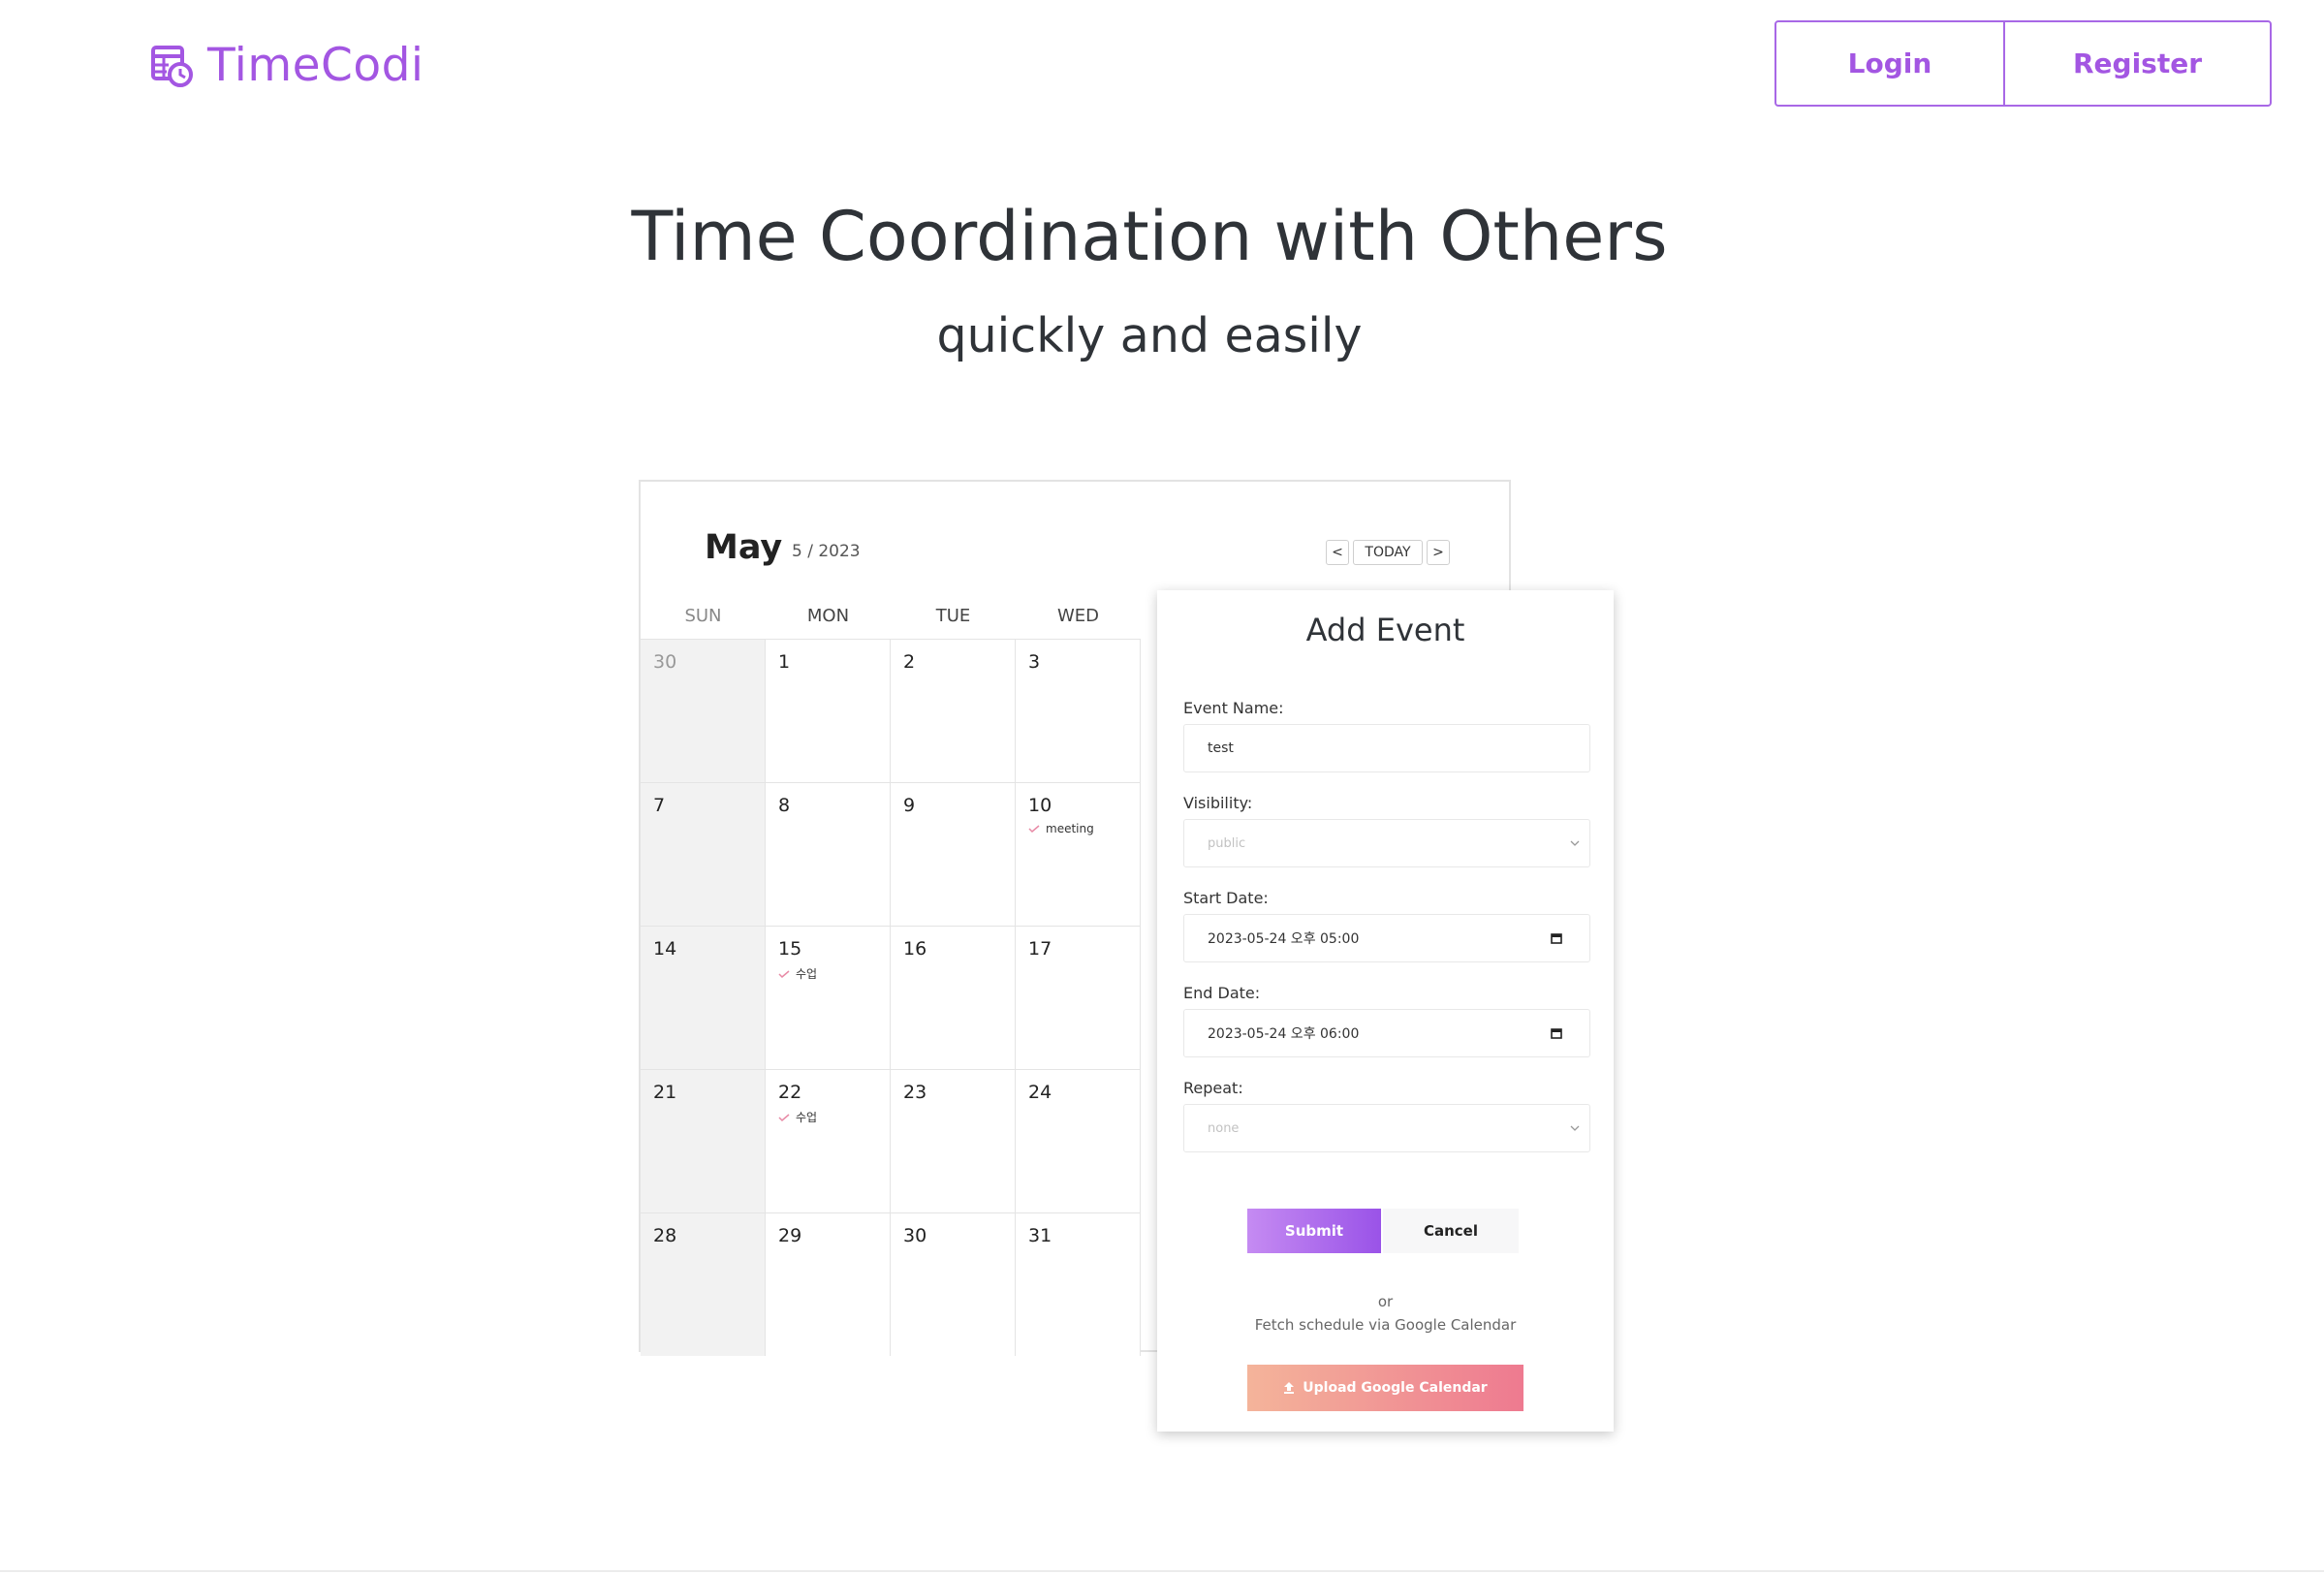 Image resolution: width=2324 pixels, height=1574 pixels. I want to click on calendar-month-year: 5 / 2023, so click(826, 551).